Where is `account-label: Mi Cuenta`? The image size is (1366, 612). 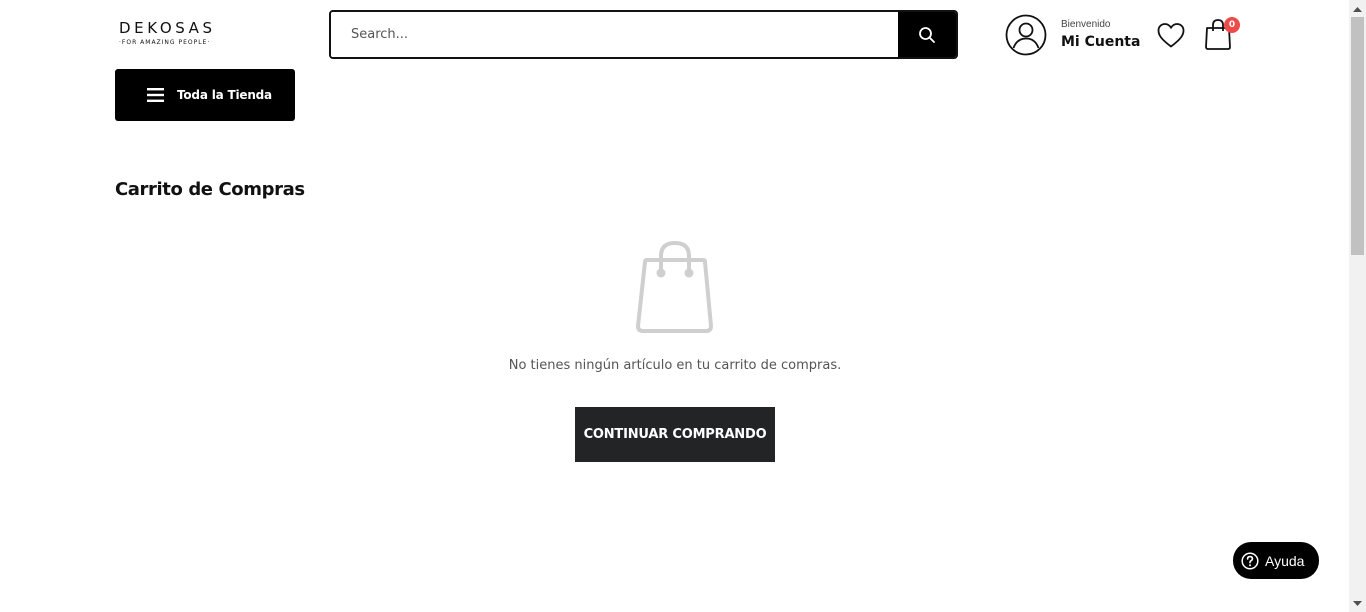 account-label: Mi Cuenta is located at coordinates (1101, 42).